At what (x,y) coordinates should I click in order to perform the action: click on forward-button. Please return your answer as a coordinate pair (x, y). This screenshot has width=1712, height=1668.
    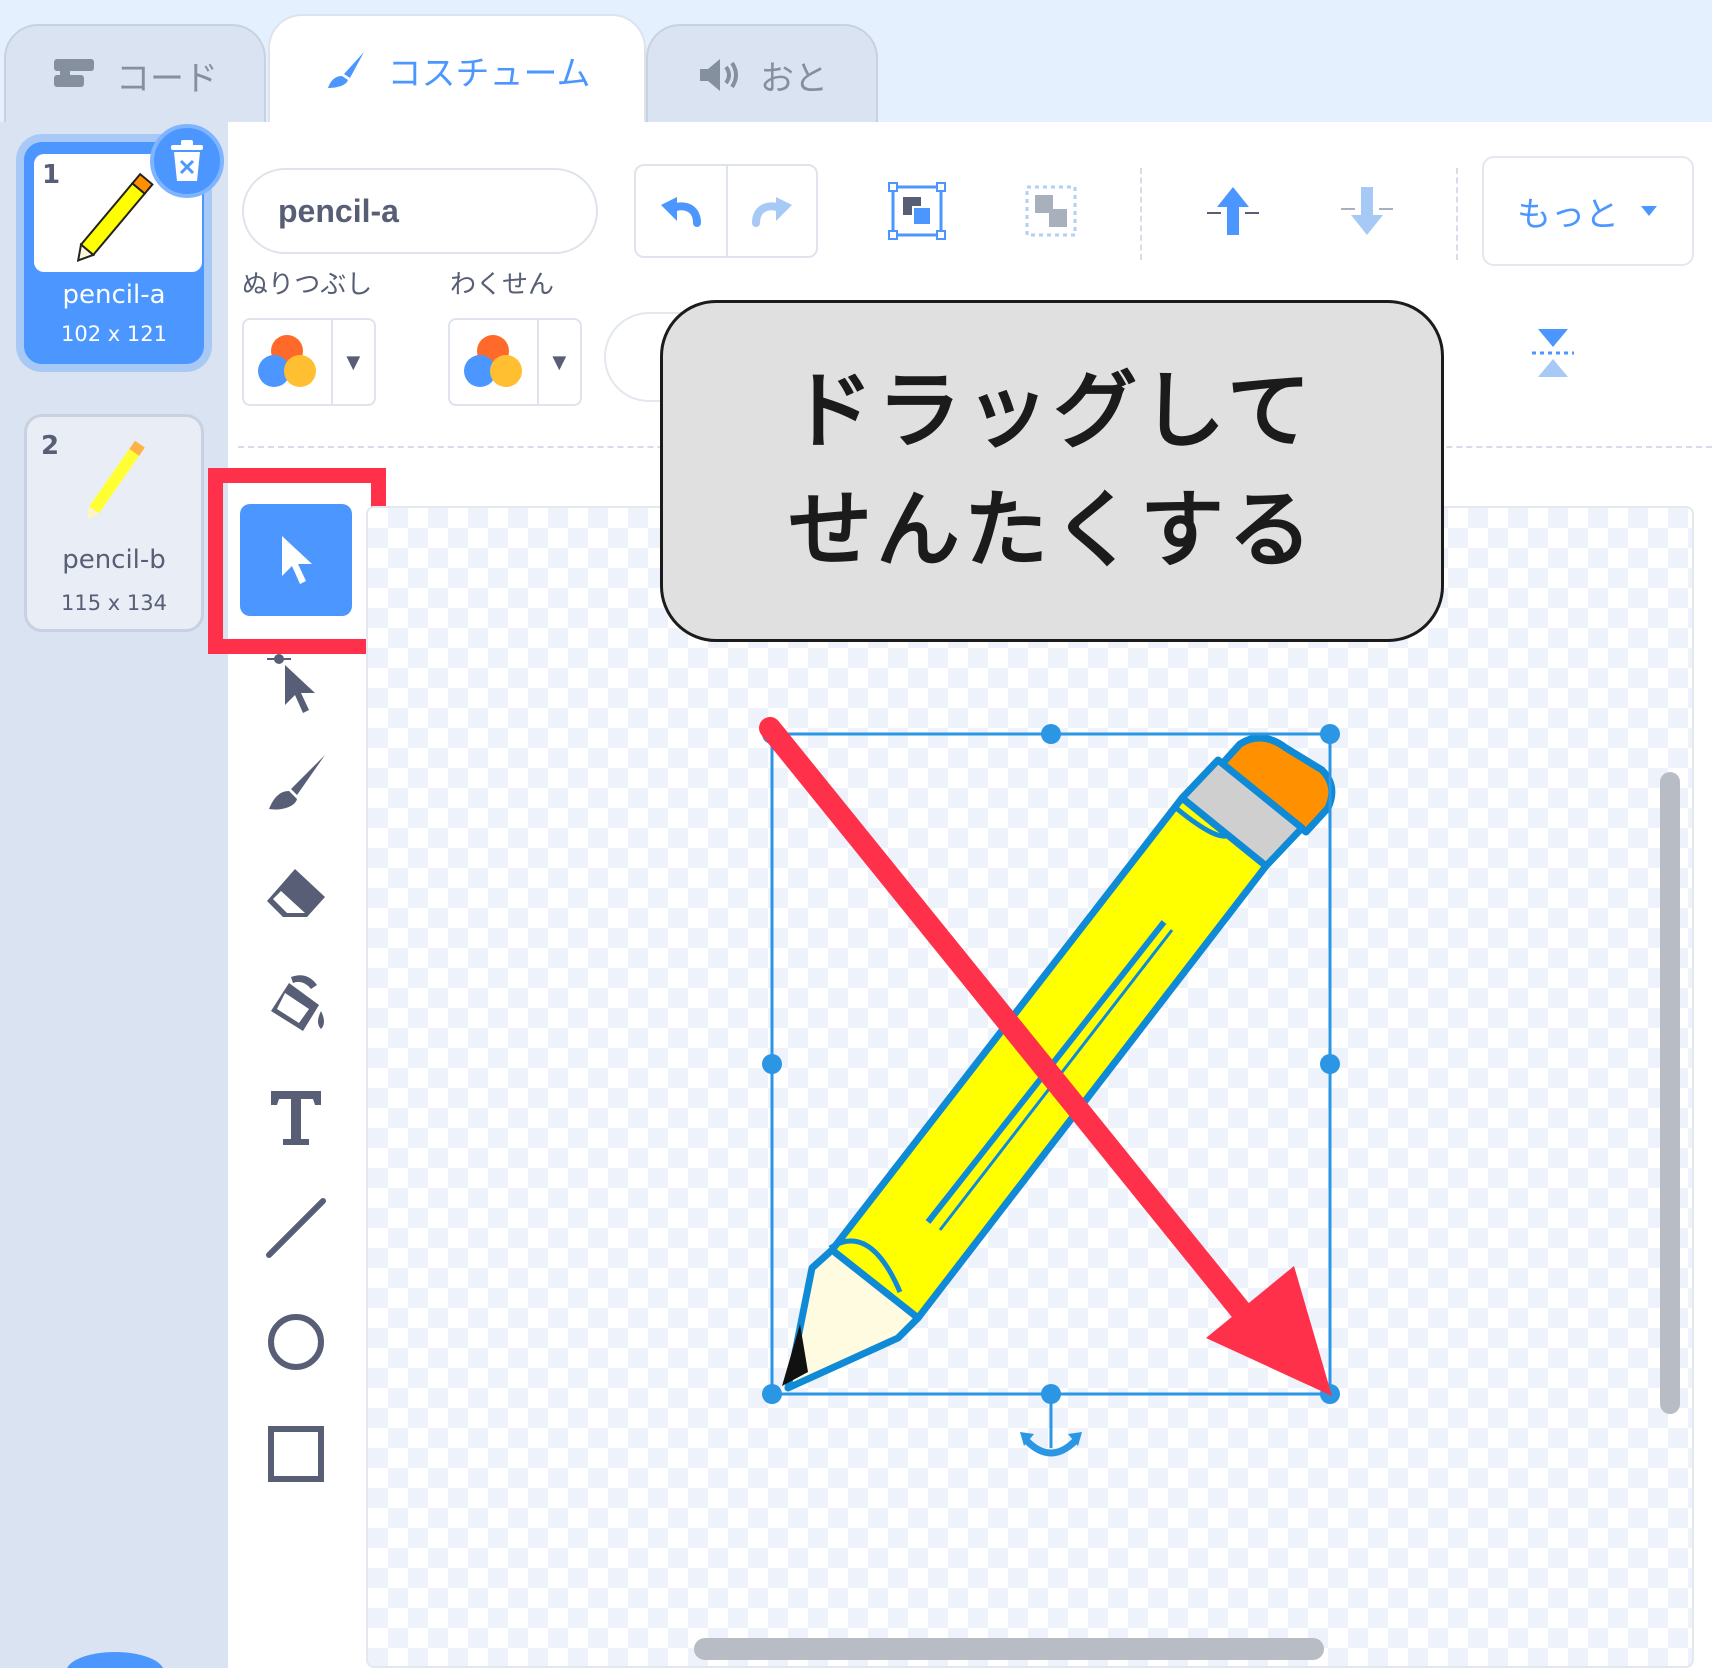
    Looking at the image, I should click on (1233, 211).